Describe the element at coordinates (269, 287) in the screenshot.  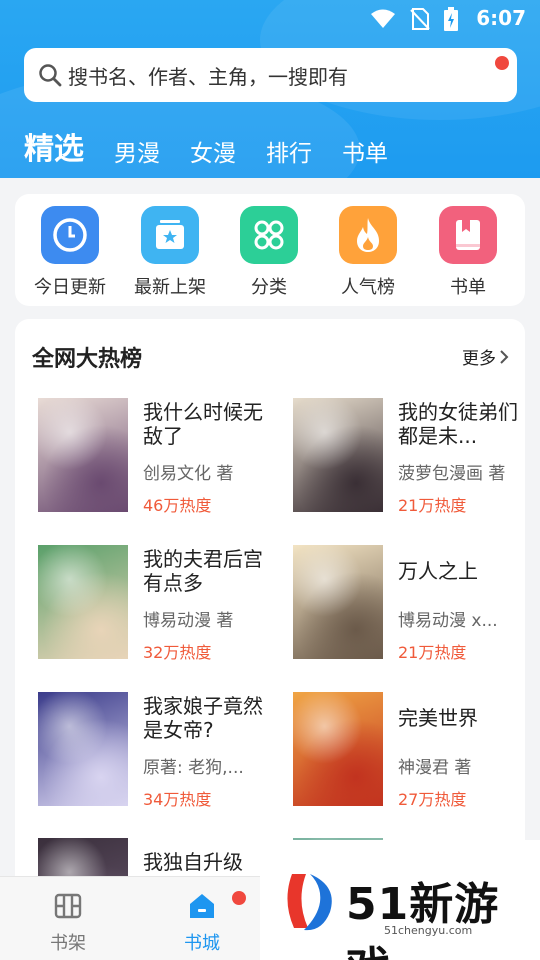
I see `quick-label: 分类` at that location.